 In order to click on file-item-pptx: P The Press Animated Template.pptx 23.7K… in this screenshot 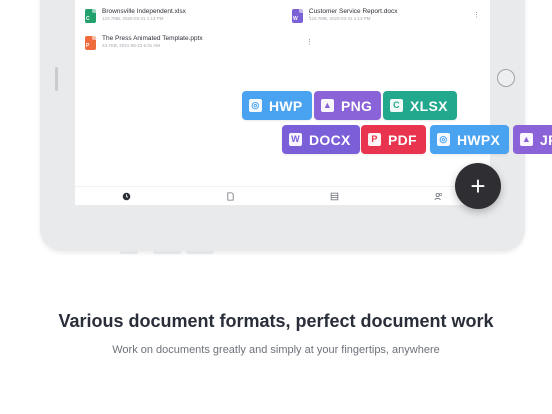, I will do `click(144, 42)`.